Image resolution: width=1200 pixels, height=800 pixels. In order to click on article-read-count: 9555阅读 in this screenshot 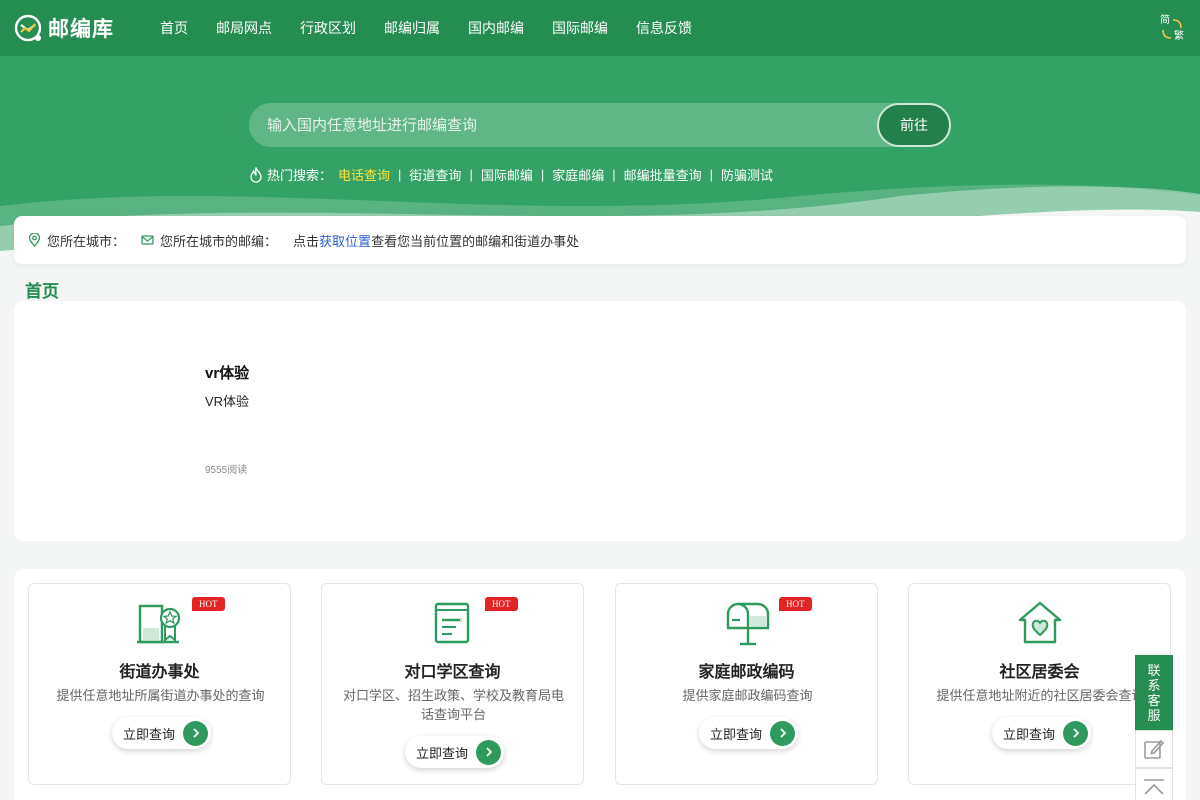, I will do `click(226, 470)`.